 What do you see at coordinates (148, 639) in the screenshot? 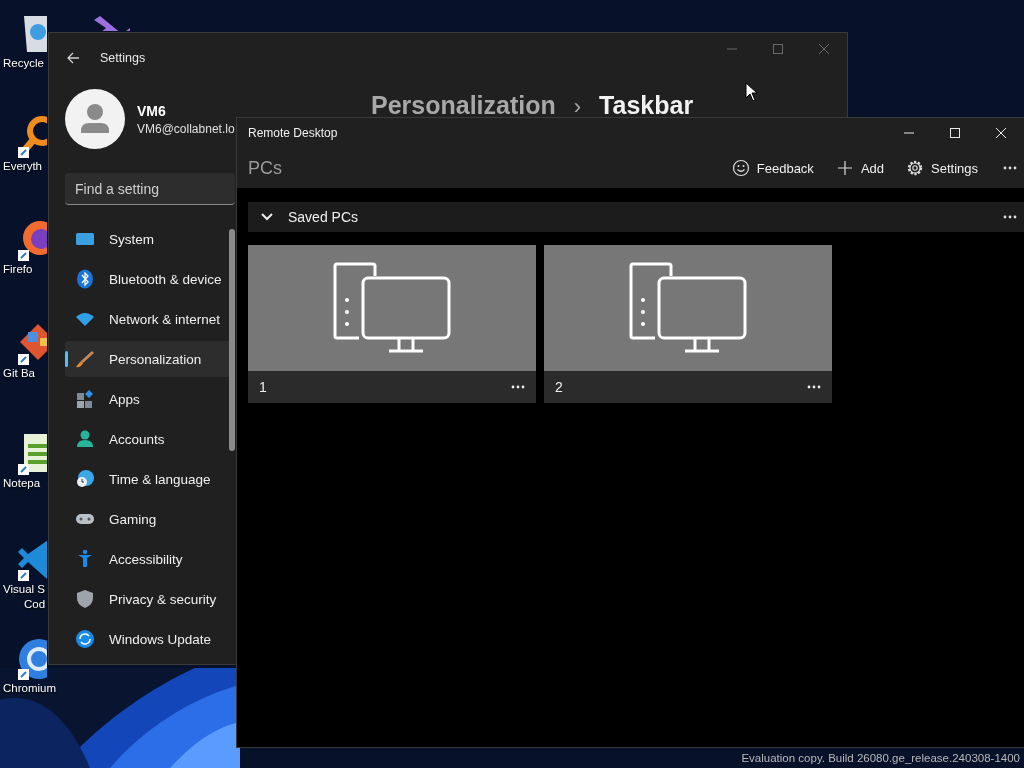
I see `nav-item: Windows Update` at bounding box center [148, 639].